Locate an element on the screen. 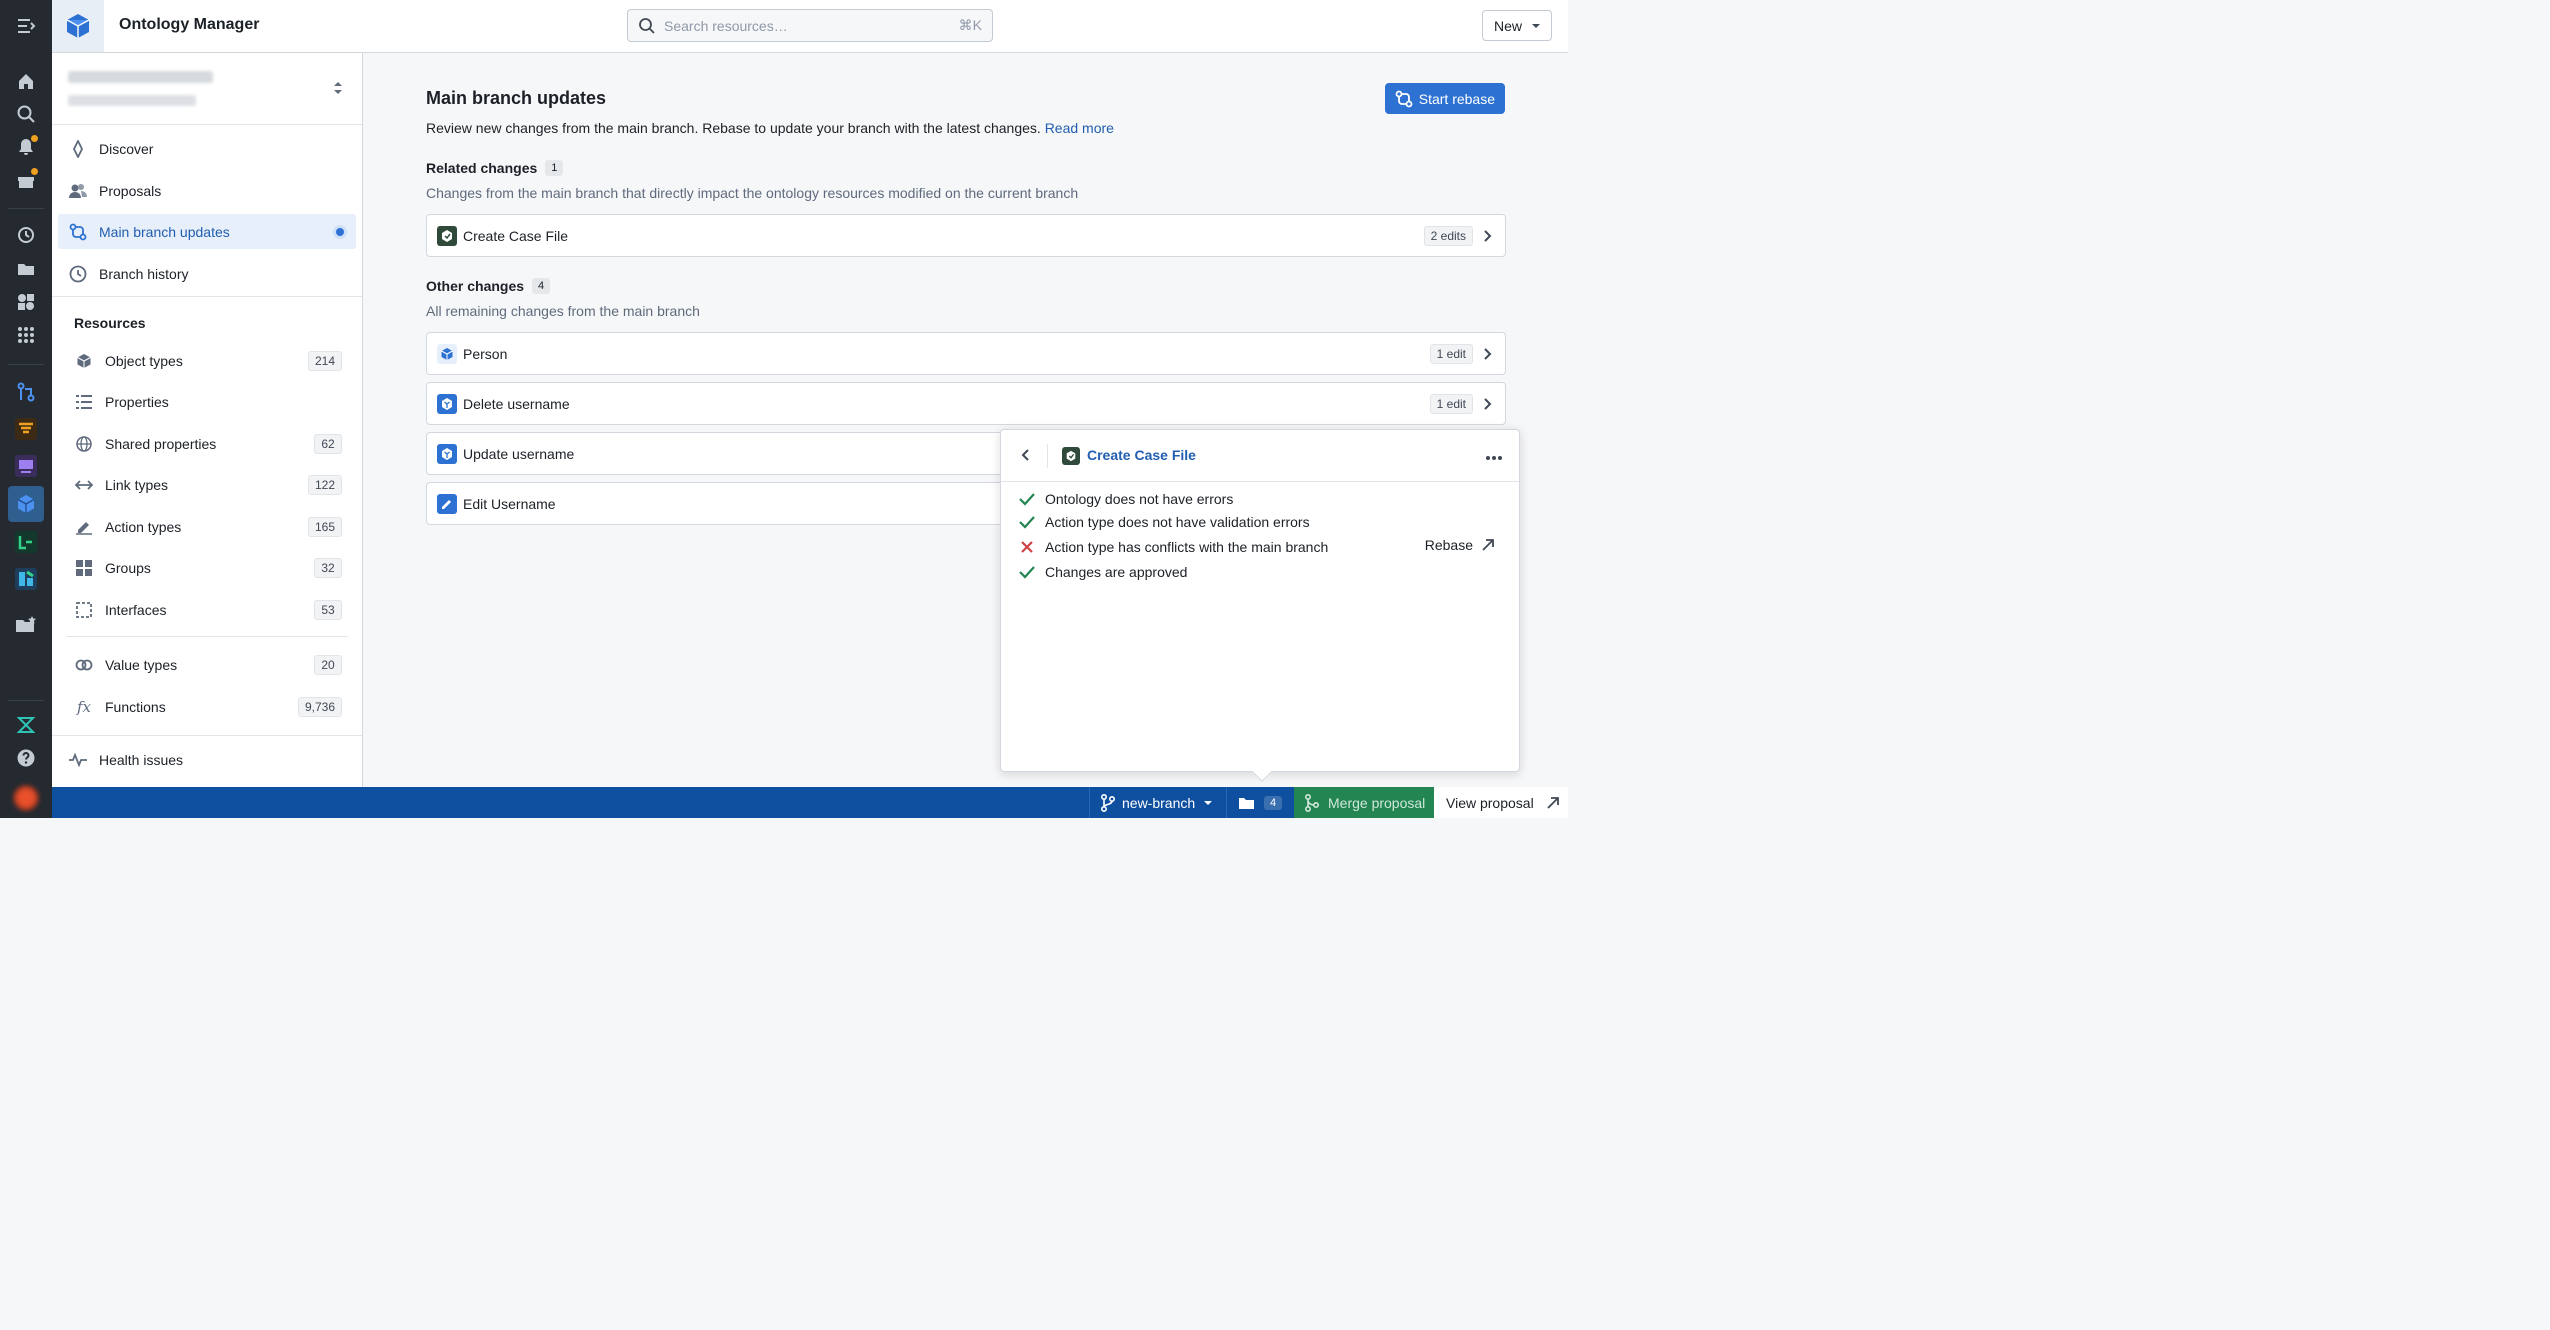 Image resolution: width=2550 pixels, height=1330 pixels. chevron-left-icon is located at coordinates (1026, 456).